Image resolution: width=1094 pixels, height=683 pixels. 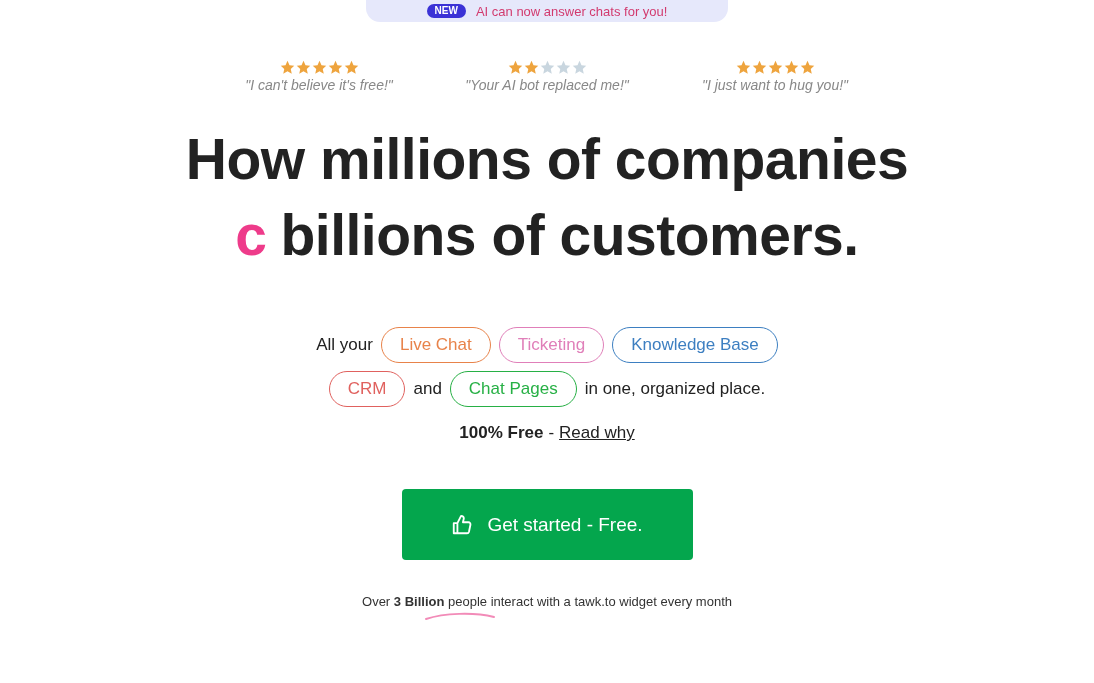 What do you see at coordinates (513, 389) in the screenshot?
I see `product-tag: Chat Pages` at bounding box center [513, 389].